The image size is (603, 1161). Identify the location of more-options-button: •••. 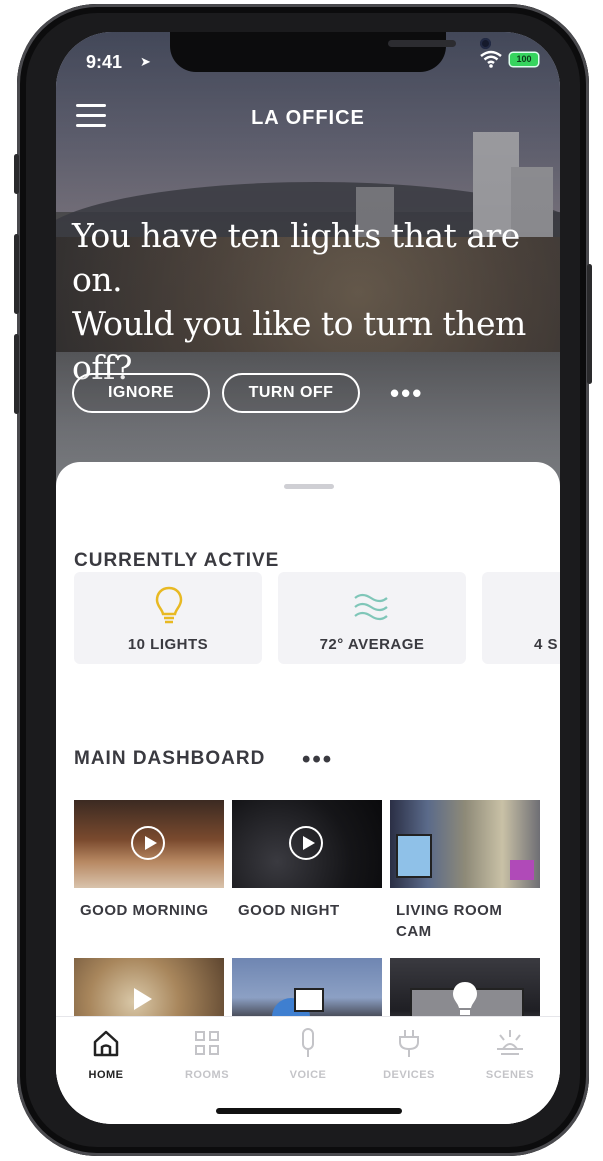
(406, 393).